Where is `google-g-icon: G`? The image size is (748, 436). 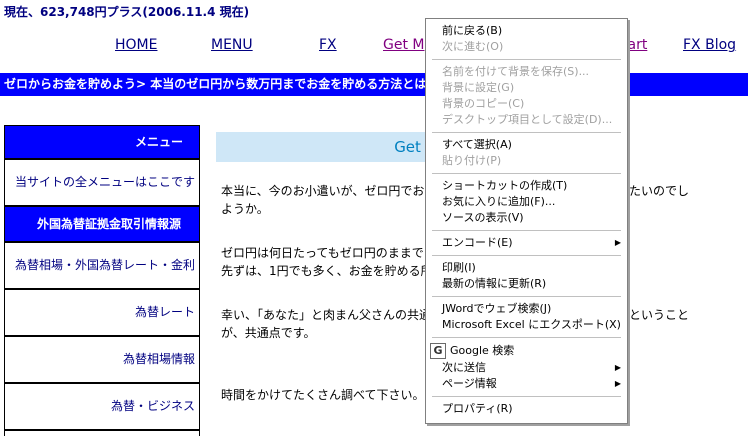
google-g-icon: G is located at coordinates (438, 351).